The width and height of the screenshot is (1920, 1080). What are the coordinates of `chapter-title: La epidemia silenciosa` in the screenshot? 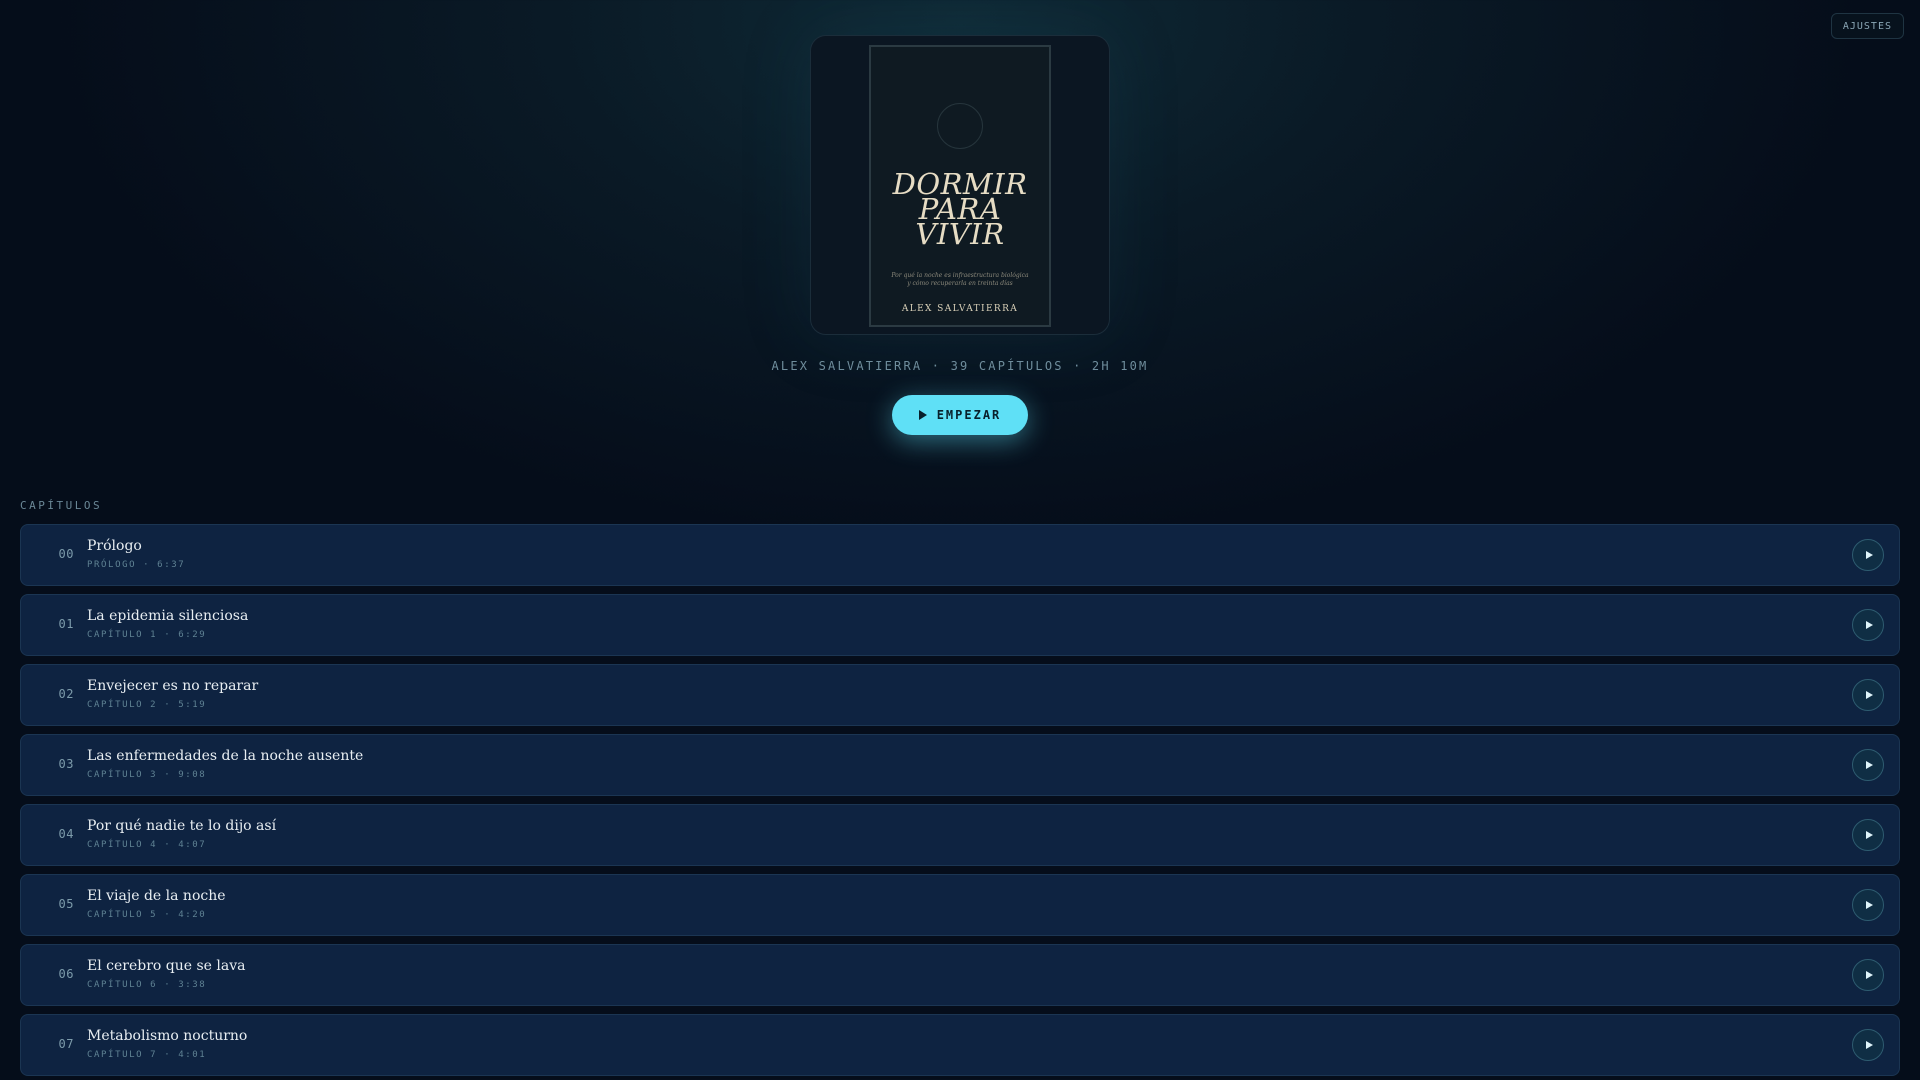 It's located at (168, 616).